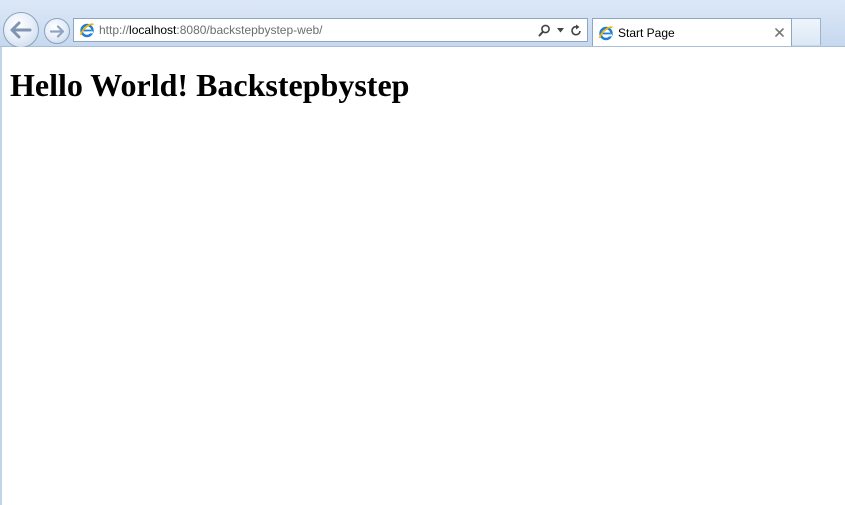 The image size is (845, 505). I want to click on refresh-icon, so click(576, 30).